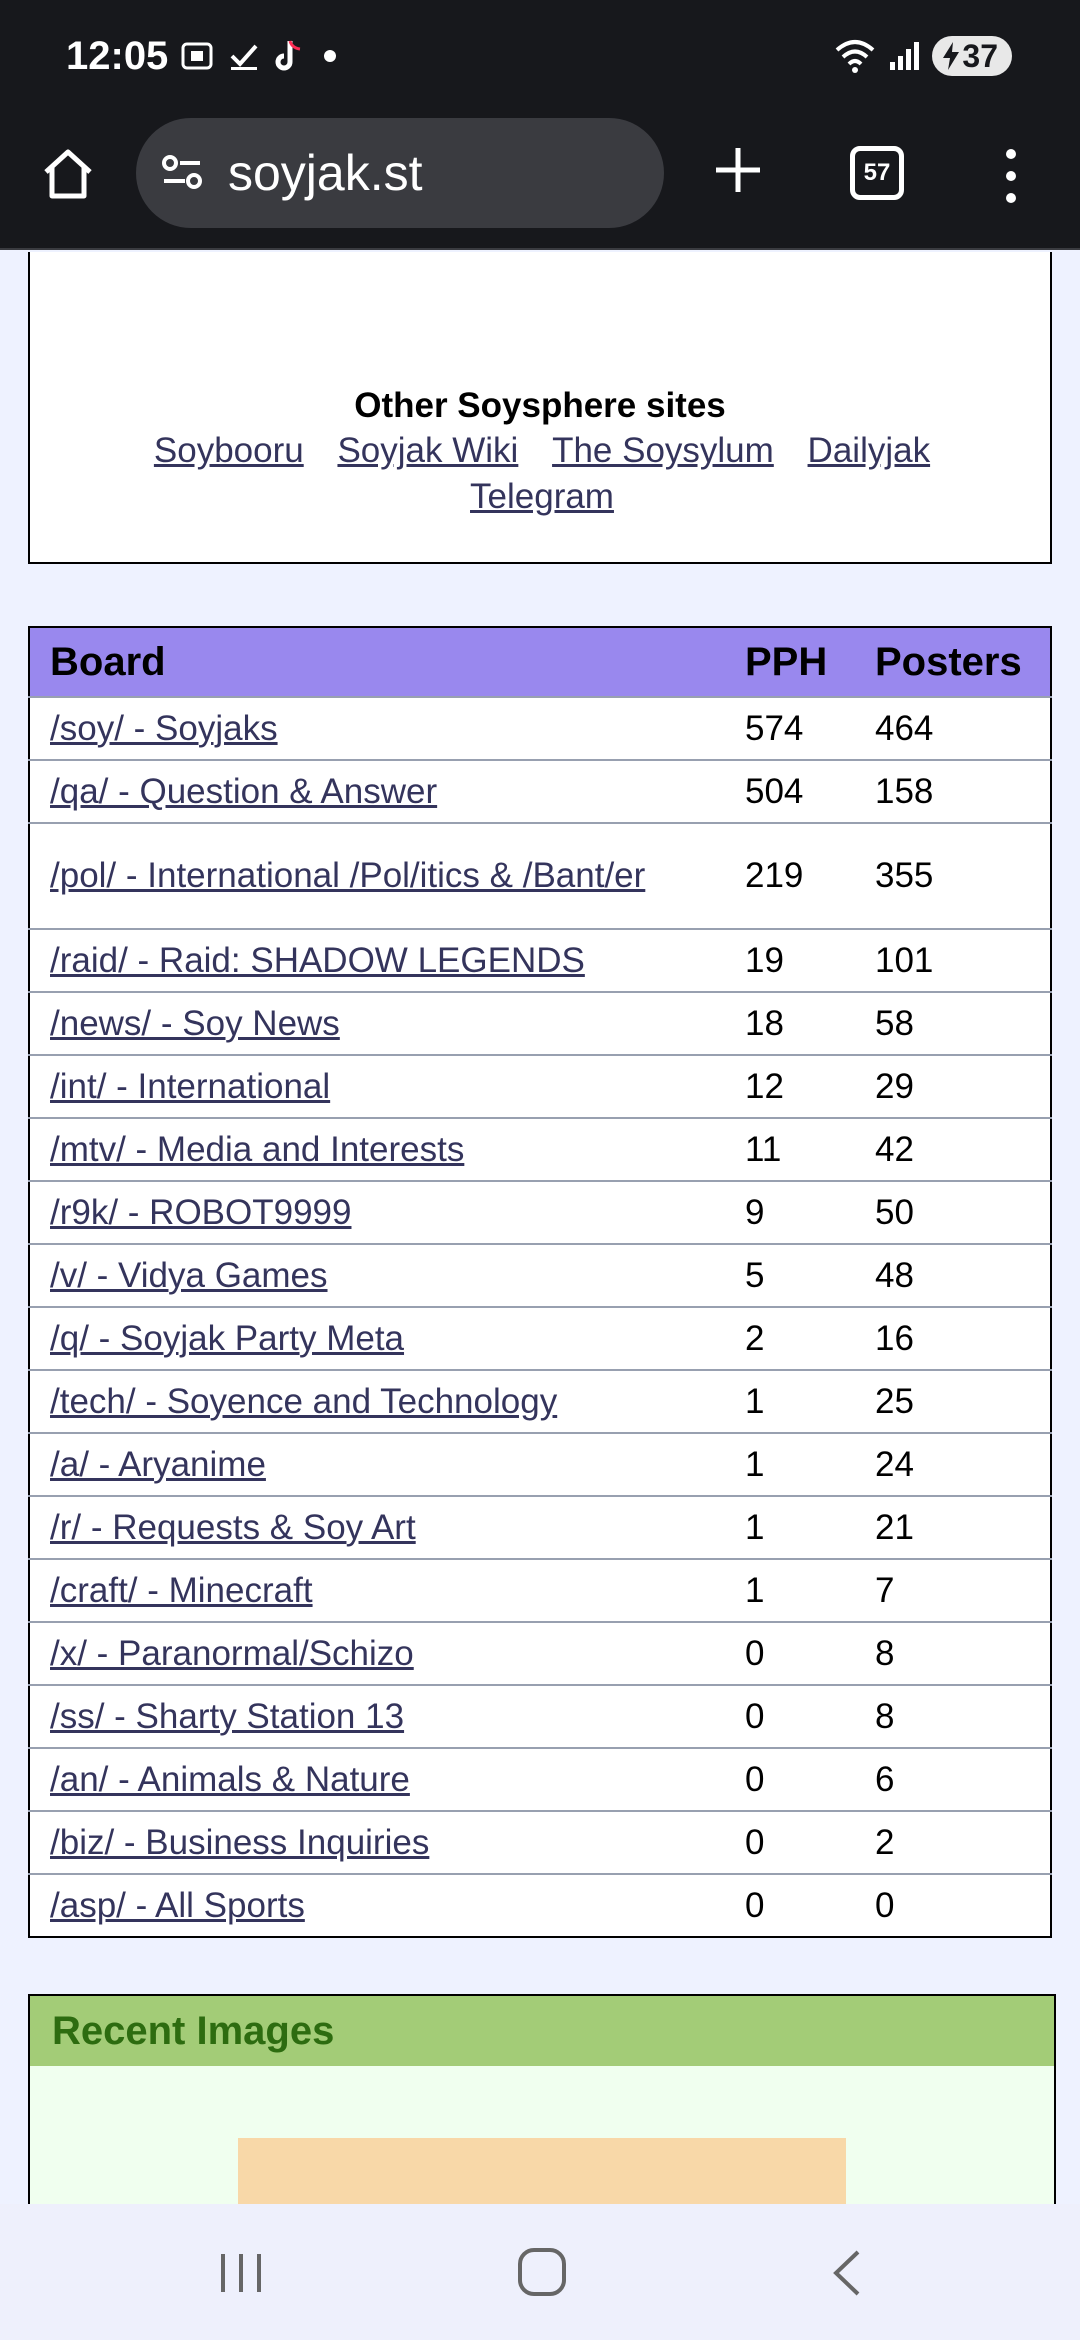 The height and width of the screenshot is (2340, 1080). I want to click on posters-value: 24, so click(953, 1464).